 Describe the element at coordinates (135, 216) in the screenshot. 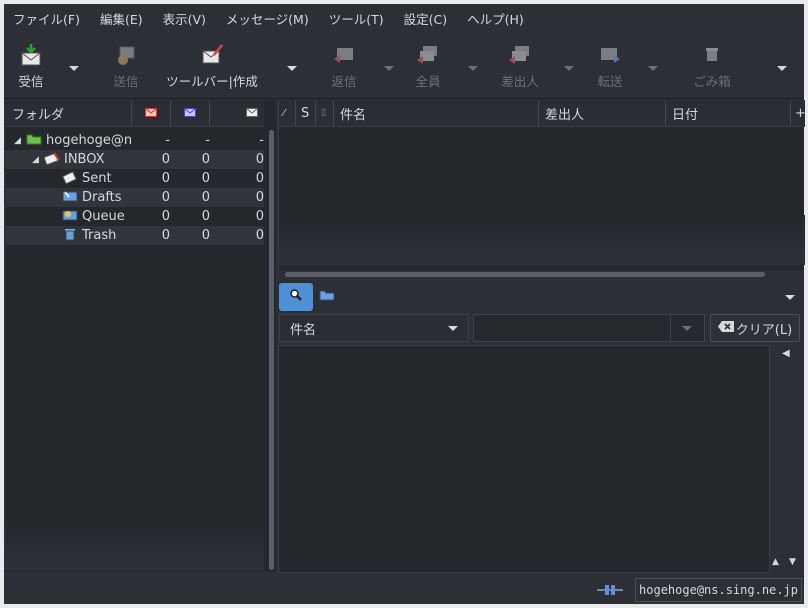

I see `folder-row-queue: Queue 0 0 0` at that location.